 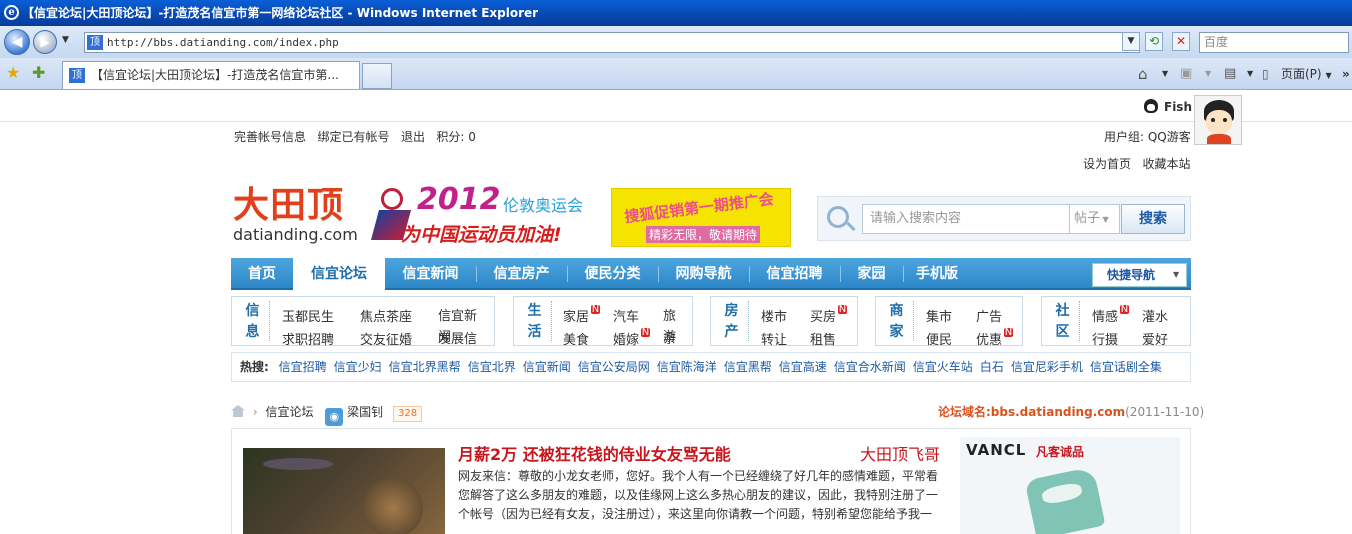 What do you see at coordinates (612, 274) in the screenshot?
I see `nav-item-4: 便民分类` at bounding box center [612, 274].